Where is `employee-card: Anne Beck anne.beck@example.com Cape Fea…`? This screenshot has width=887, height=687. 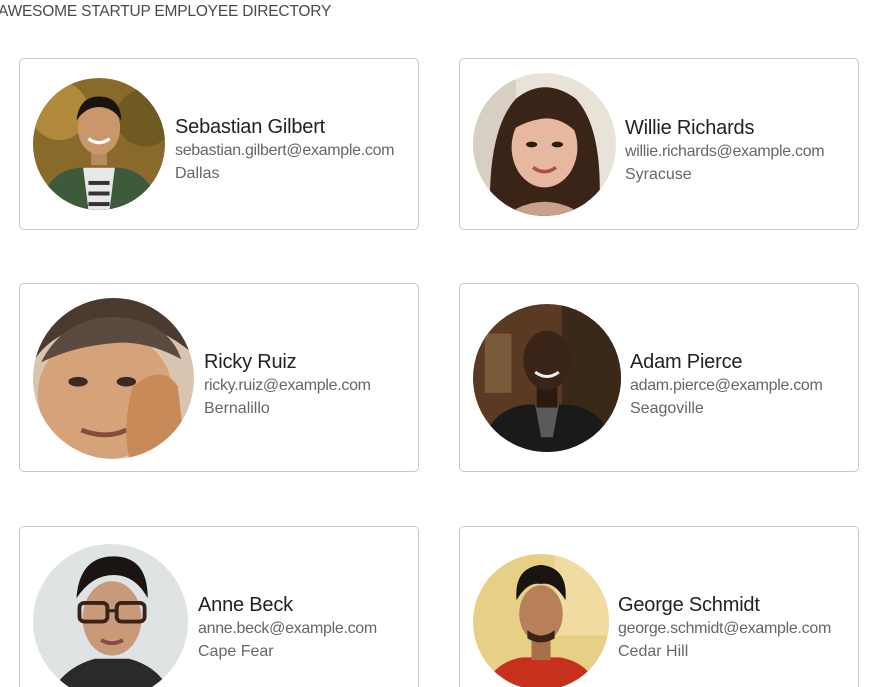
employee-card: Anne Beck anne.beck@example.com Cape Fea… is located at coordinates (219, 606).